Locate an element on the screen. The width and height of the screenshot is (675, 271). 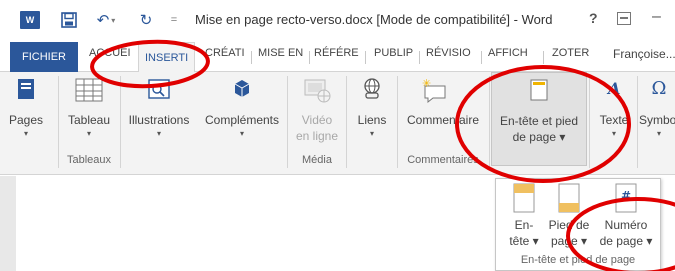
liens-button: Liens ▾ is located at coordinates (372, 115).